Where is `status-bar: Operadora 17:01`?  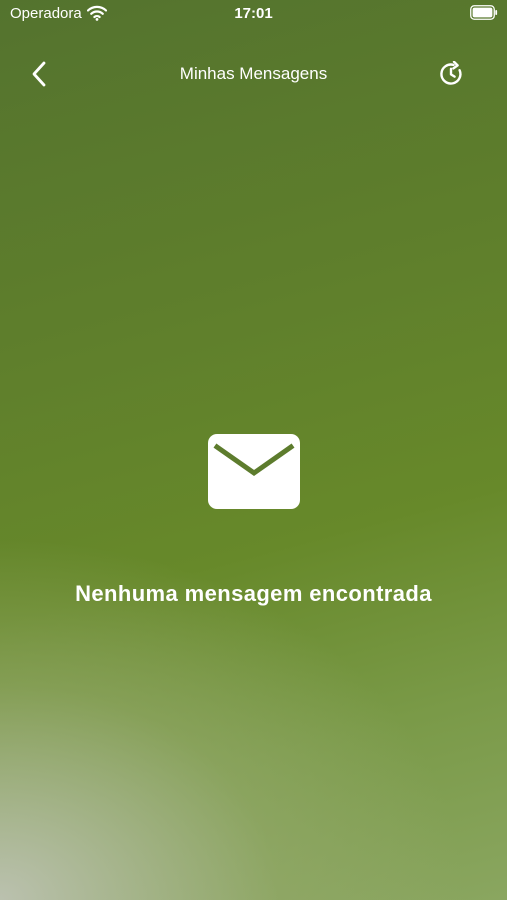
status-bar: Operadora 17:01 is located at coordinates (253, 14).